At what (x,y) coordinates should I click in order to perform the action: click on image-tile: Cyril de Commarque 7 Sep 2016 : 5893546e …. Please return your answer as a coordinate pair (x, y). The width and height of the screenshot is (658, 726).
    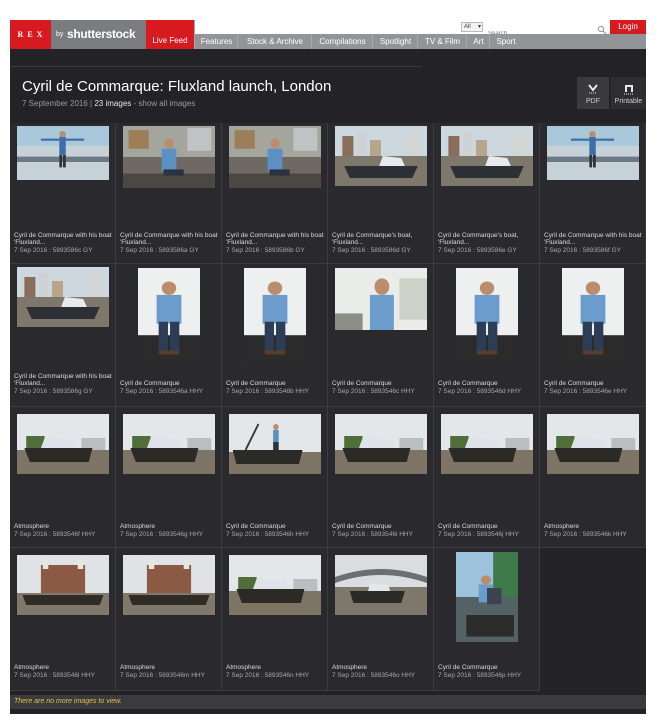
    Looking at the image, I should click on (593, 335).